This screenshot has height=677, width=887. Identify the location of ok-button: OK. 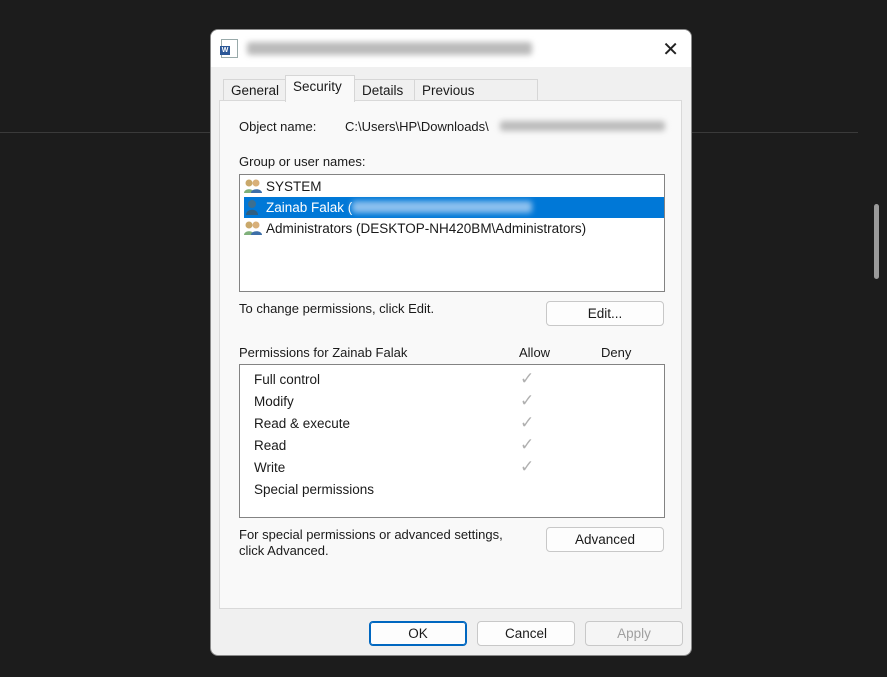
(418, 633).